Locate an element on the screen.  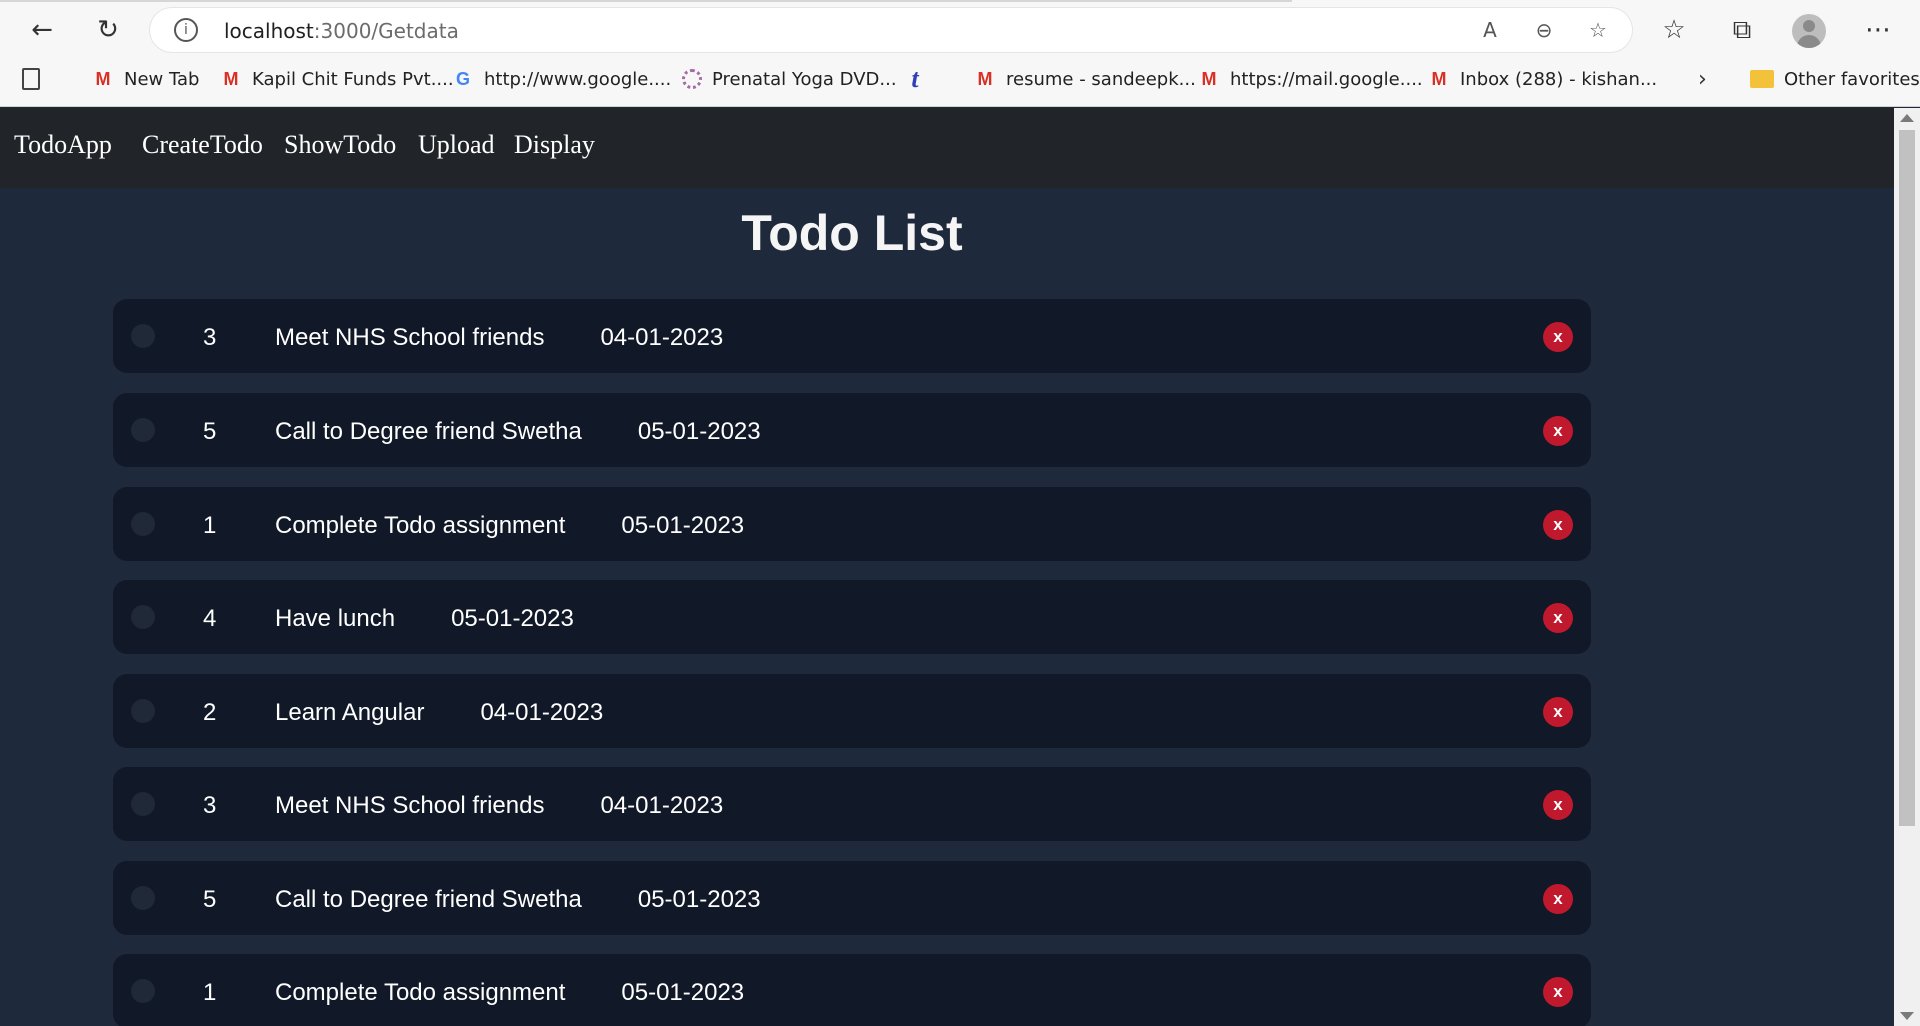
zoom-out-icon: ⊖ is located at coordinates (1544, 30).